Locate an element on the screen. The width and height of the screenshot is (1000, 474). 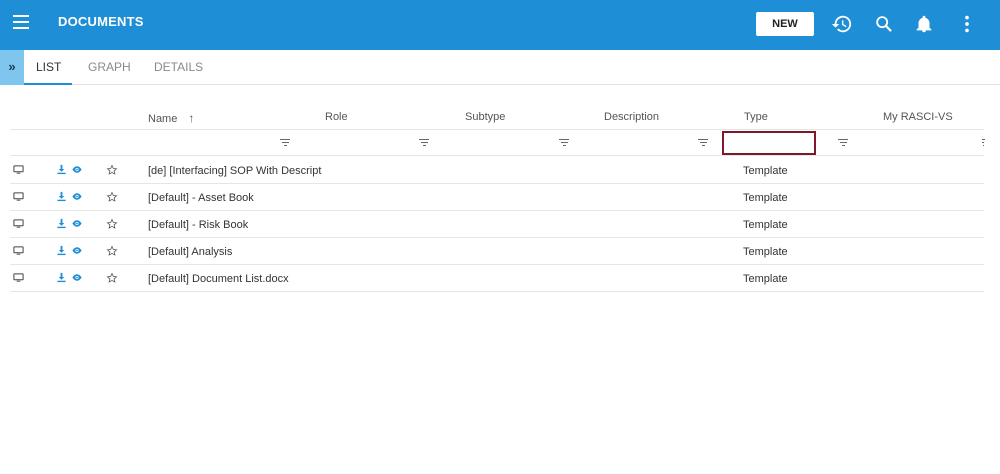
more-vert-icon is located at coordinates (967, 24).